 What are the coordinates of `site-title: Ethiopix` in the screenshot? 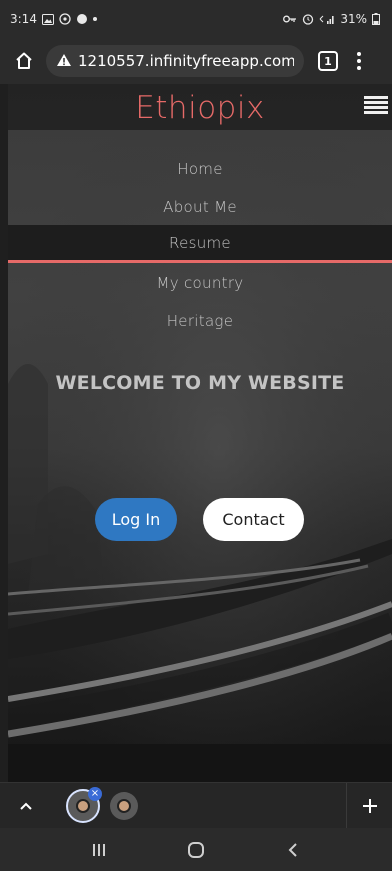 It's located at (200, 108).